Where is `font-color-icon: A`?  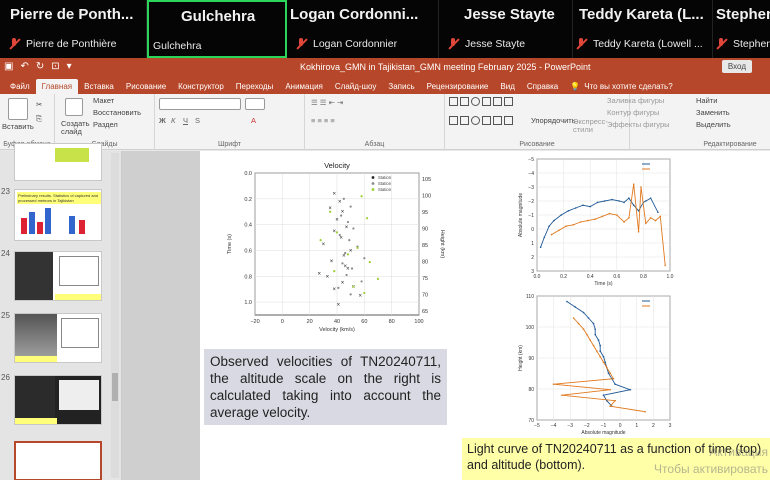
font-color-icon: A is located at coordinates (253, 120).